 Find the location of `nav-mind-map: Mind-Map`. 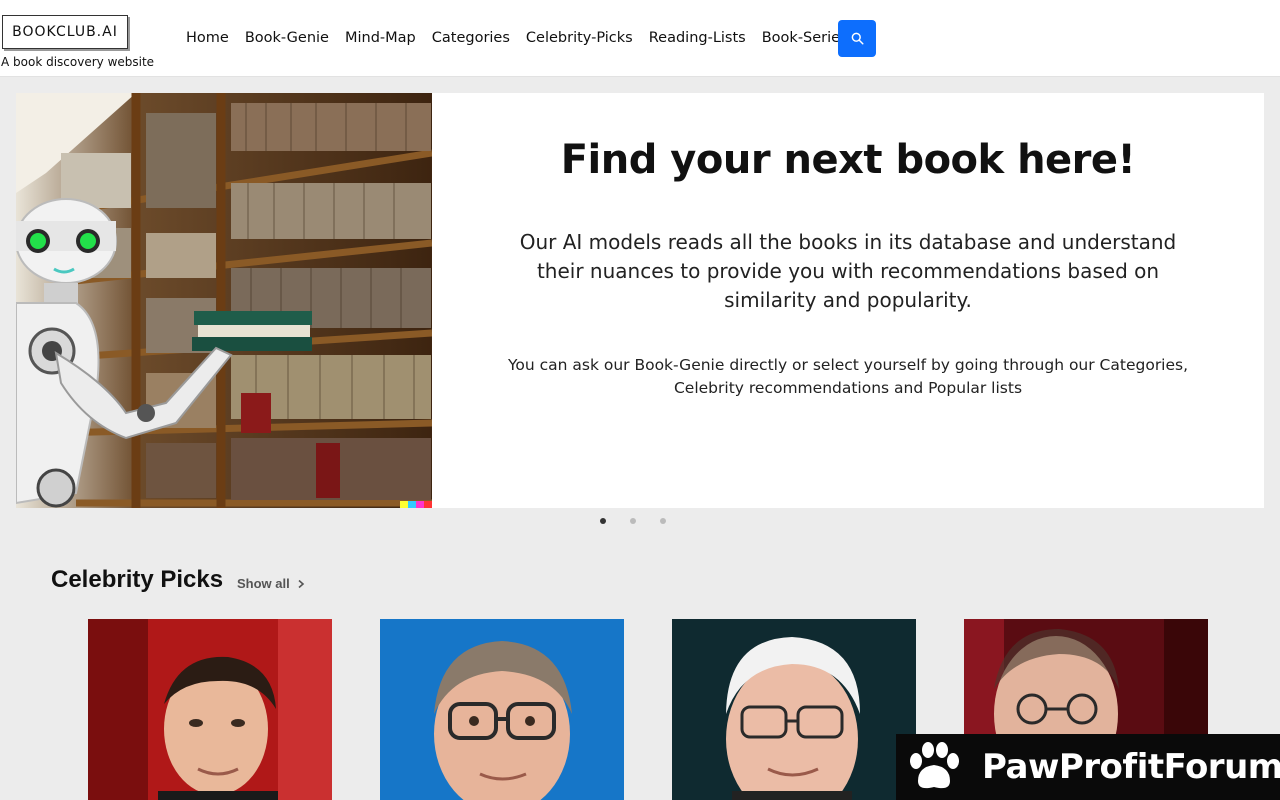

nav-mind-map: Mind-Map is located at coordinates (380, 38).